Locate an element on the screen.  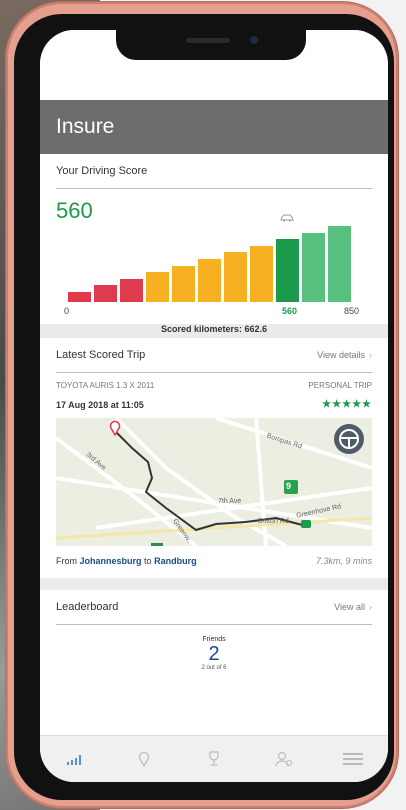
nav-location is located at coordinates (144, 759).